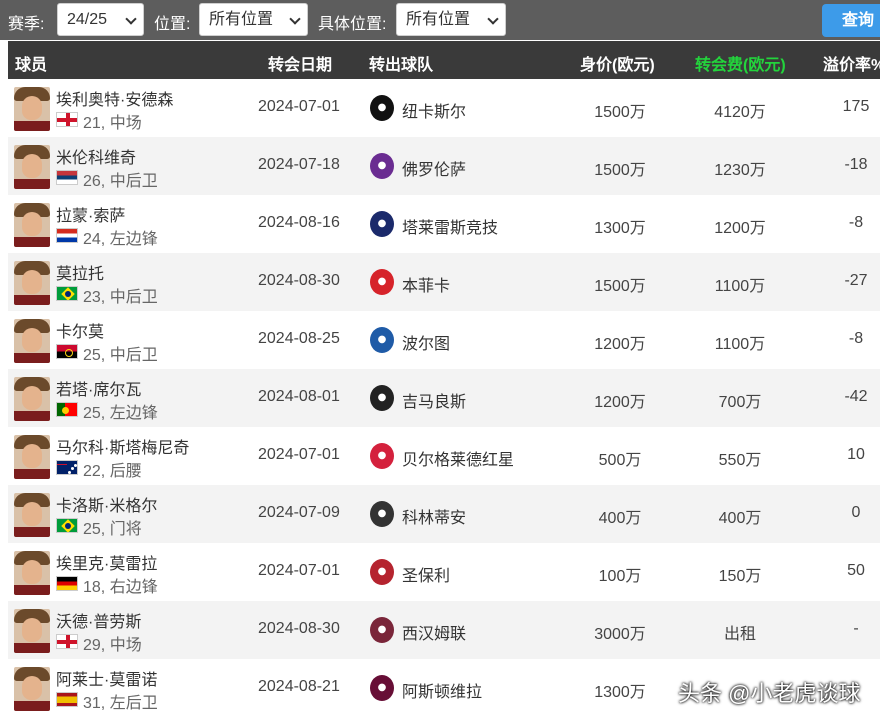  I want to click on table-row: 若塔·席尔瓦 25, 左边锋 2024-08-01 ● 吉马良斯 1200万 700万 -42, so click(444, 398).